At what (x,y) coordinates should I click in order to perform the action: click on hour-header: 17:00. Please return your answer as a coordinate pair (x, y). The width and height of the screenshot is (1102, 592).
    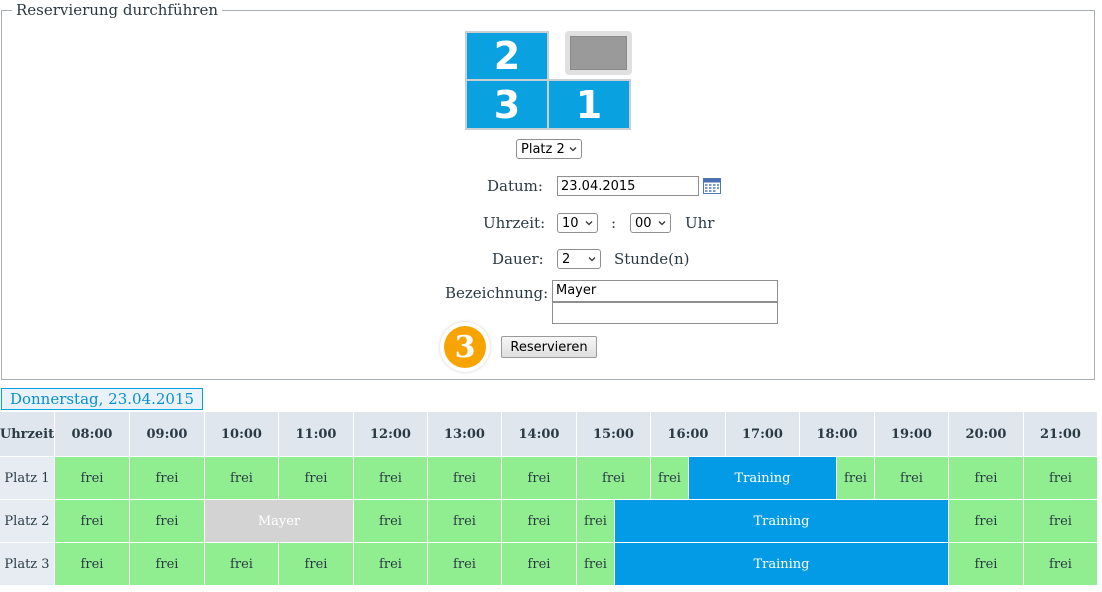
    Looking at the image, I should click on (763, 434).